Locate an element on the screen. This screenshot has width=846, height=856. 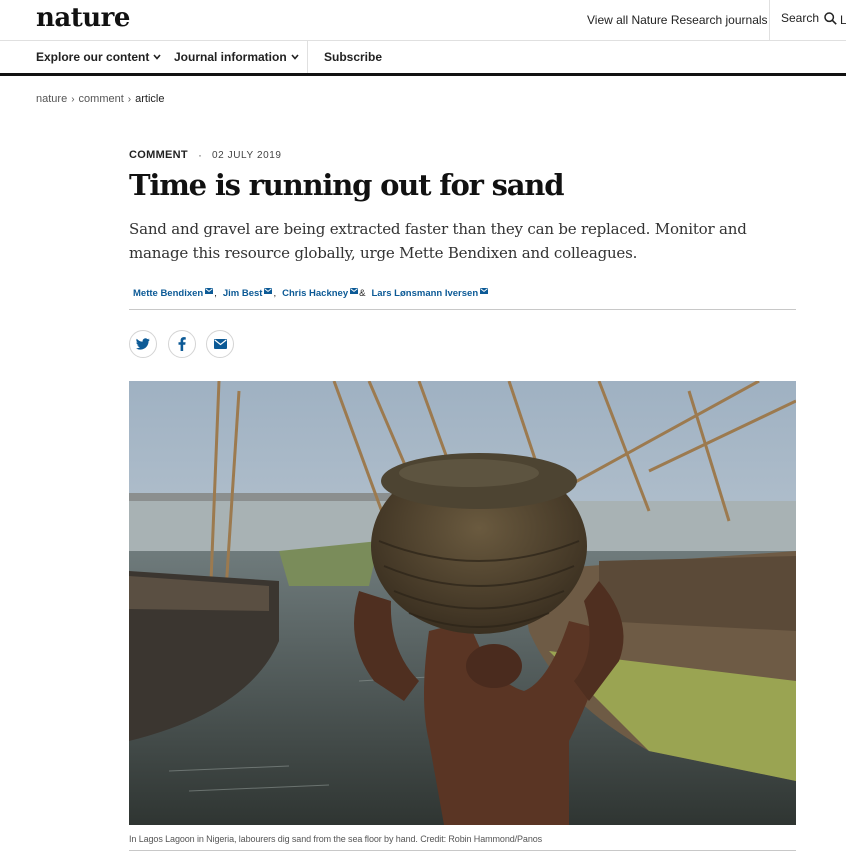
breadcrumb-home: nature is located at coordinates (51, 99).